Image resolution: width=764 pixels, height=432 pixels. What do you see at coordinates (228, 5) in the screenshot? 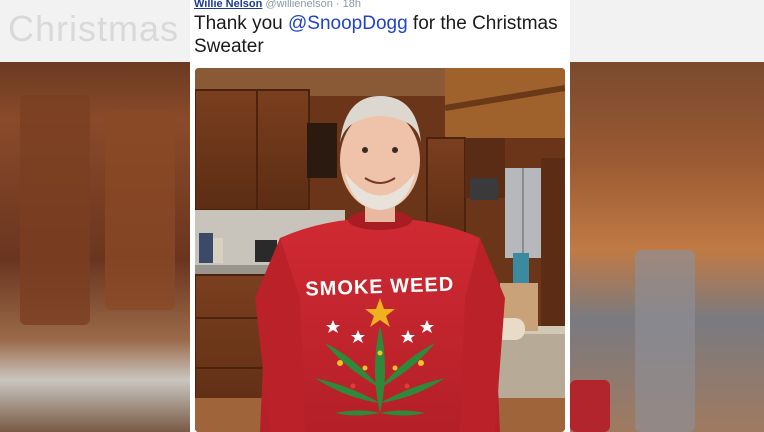
I see `author-name-link: Willie Nelson` at bounding box center [228, 5].